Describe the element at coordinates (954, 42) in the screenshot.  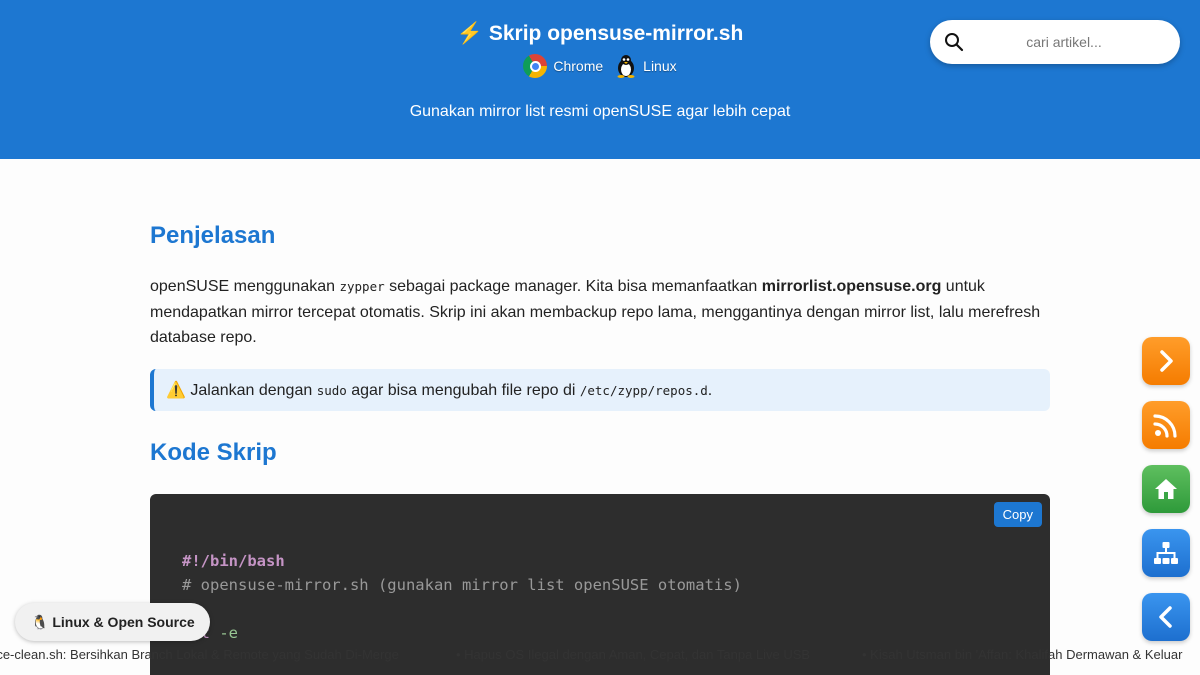
I see `search-icon` at that location.